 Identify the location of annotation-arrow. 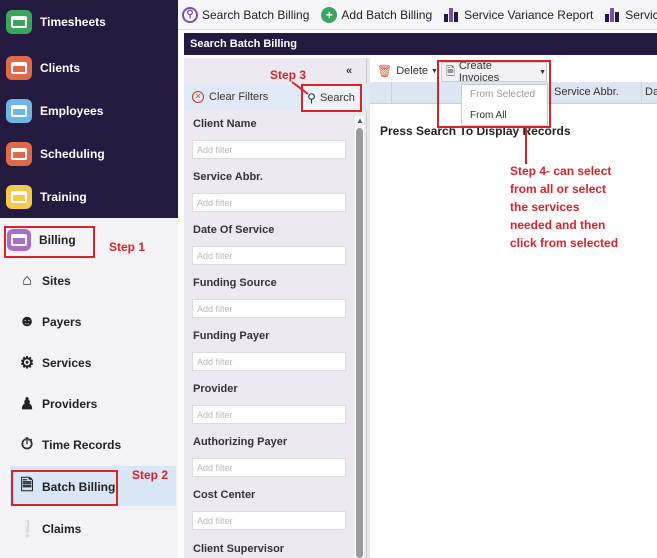
(300, 88).